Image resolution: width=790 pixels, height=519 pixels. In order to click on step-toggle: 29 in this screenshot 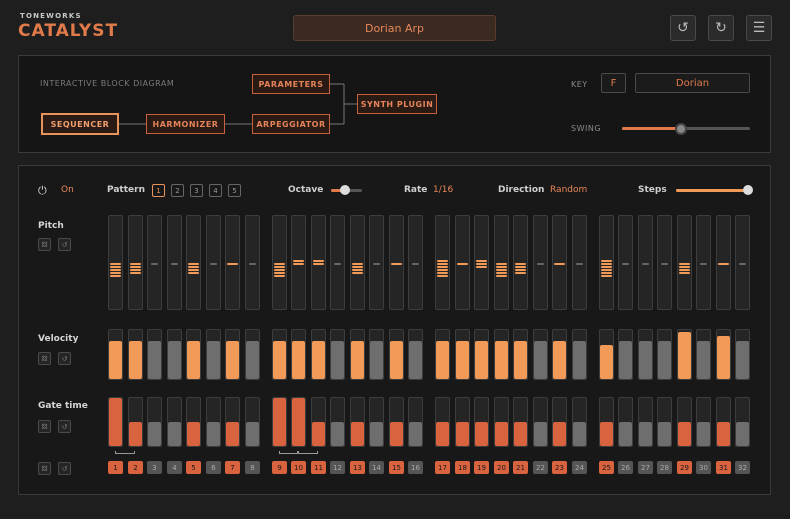, I will do `click(684, 467)`.